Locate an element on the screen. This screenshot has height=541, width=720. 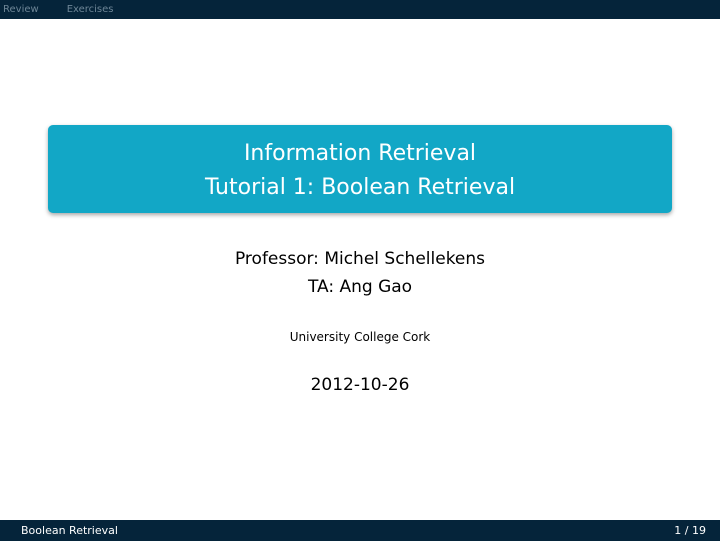
footer-page-number: 1 / 19 is located at coordinates (690, 530).